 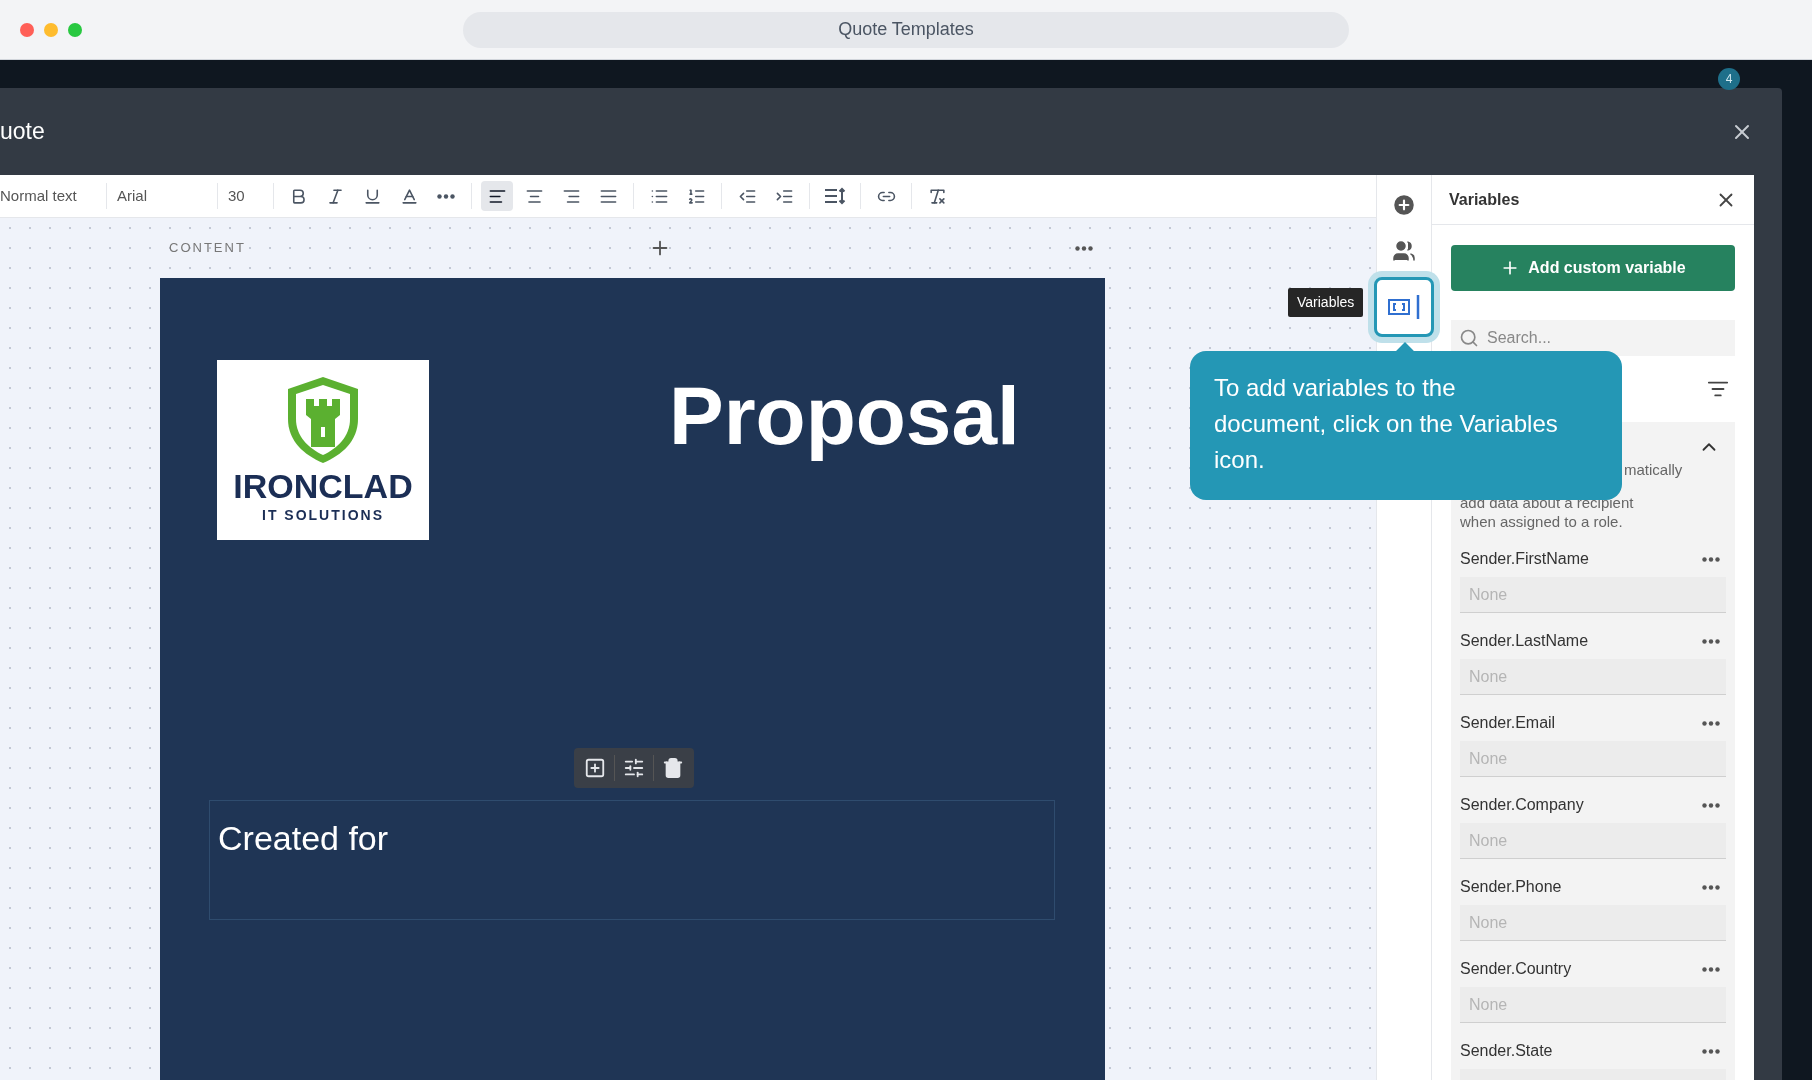 What do you see at coordinates (1506, 1051) in the screenshot?
I see `variable-name: Sender.State` at bounding box center [1506, 1051].